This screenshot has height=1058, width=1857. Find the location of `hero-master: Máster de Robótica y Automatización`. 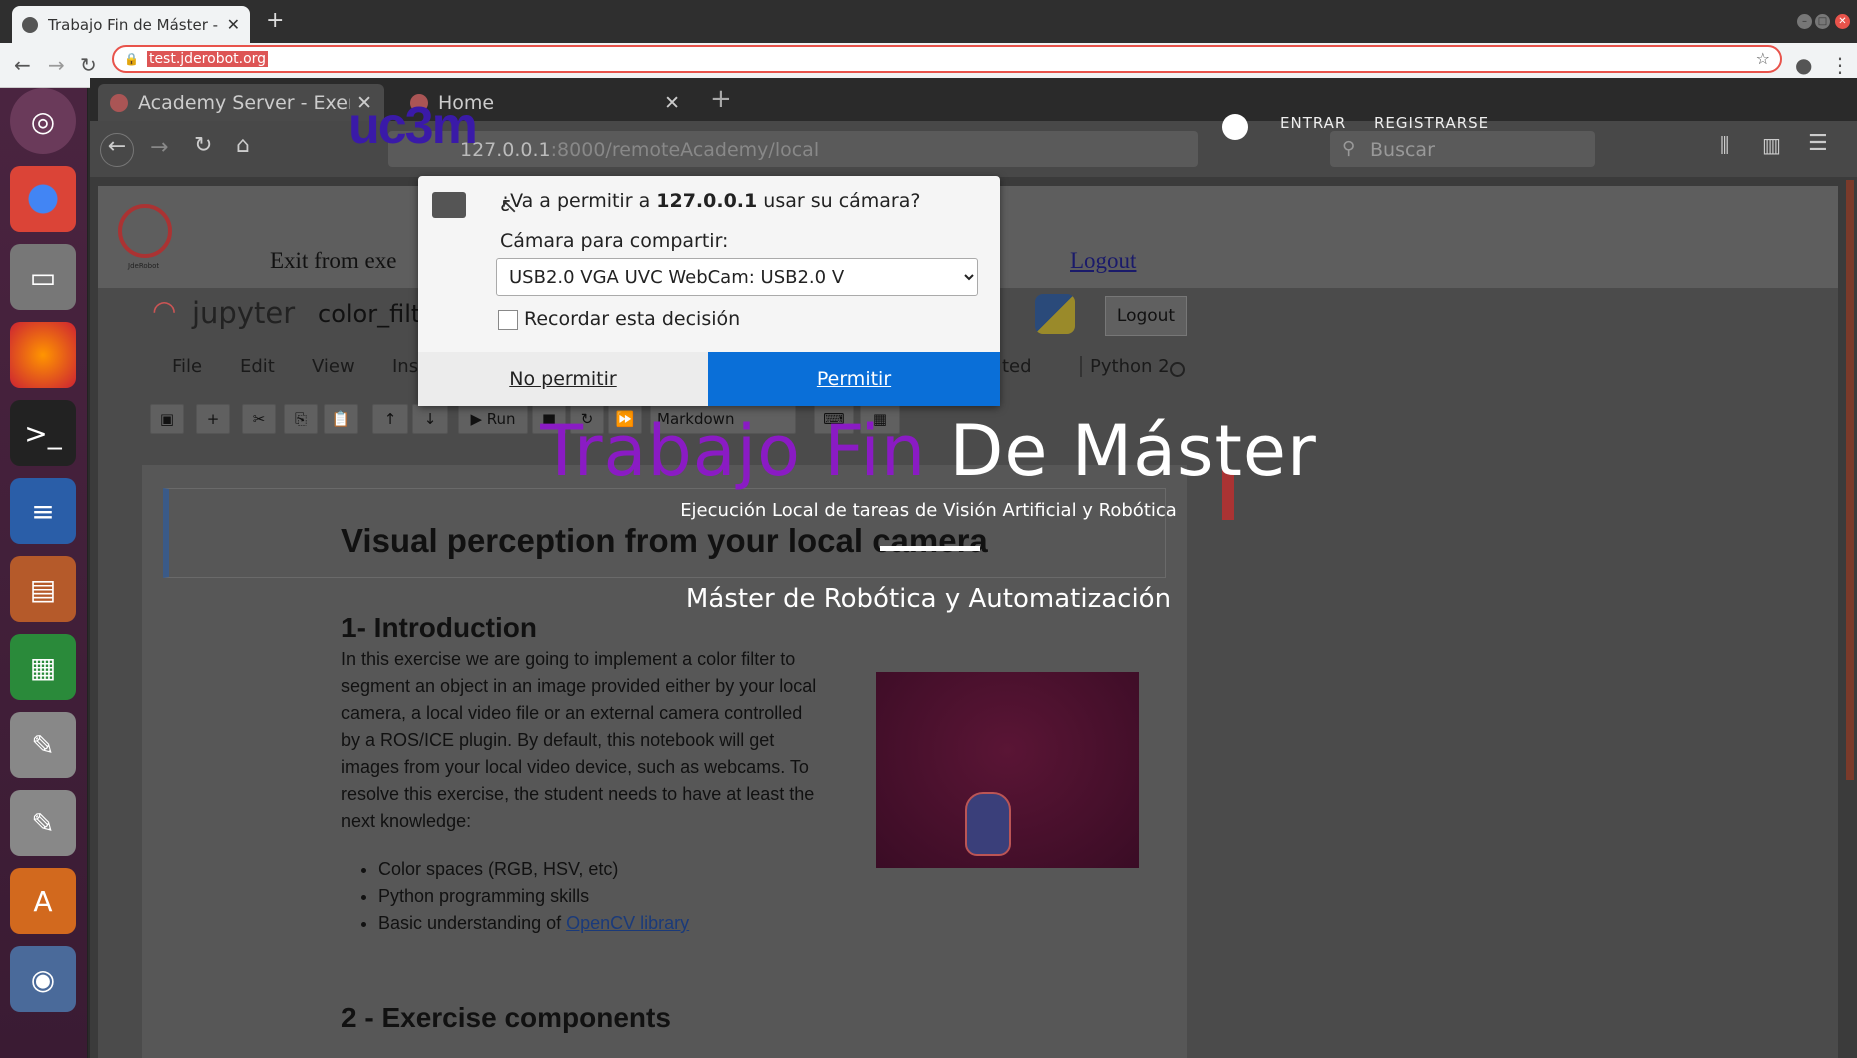

hero-master: Máster de Robótica y Automatización is located at coordinates (928, 599).